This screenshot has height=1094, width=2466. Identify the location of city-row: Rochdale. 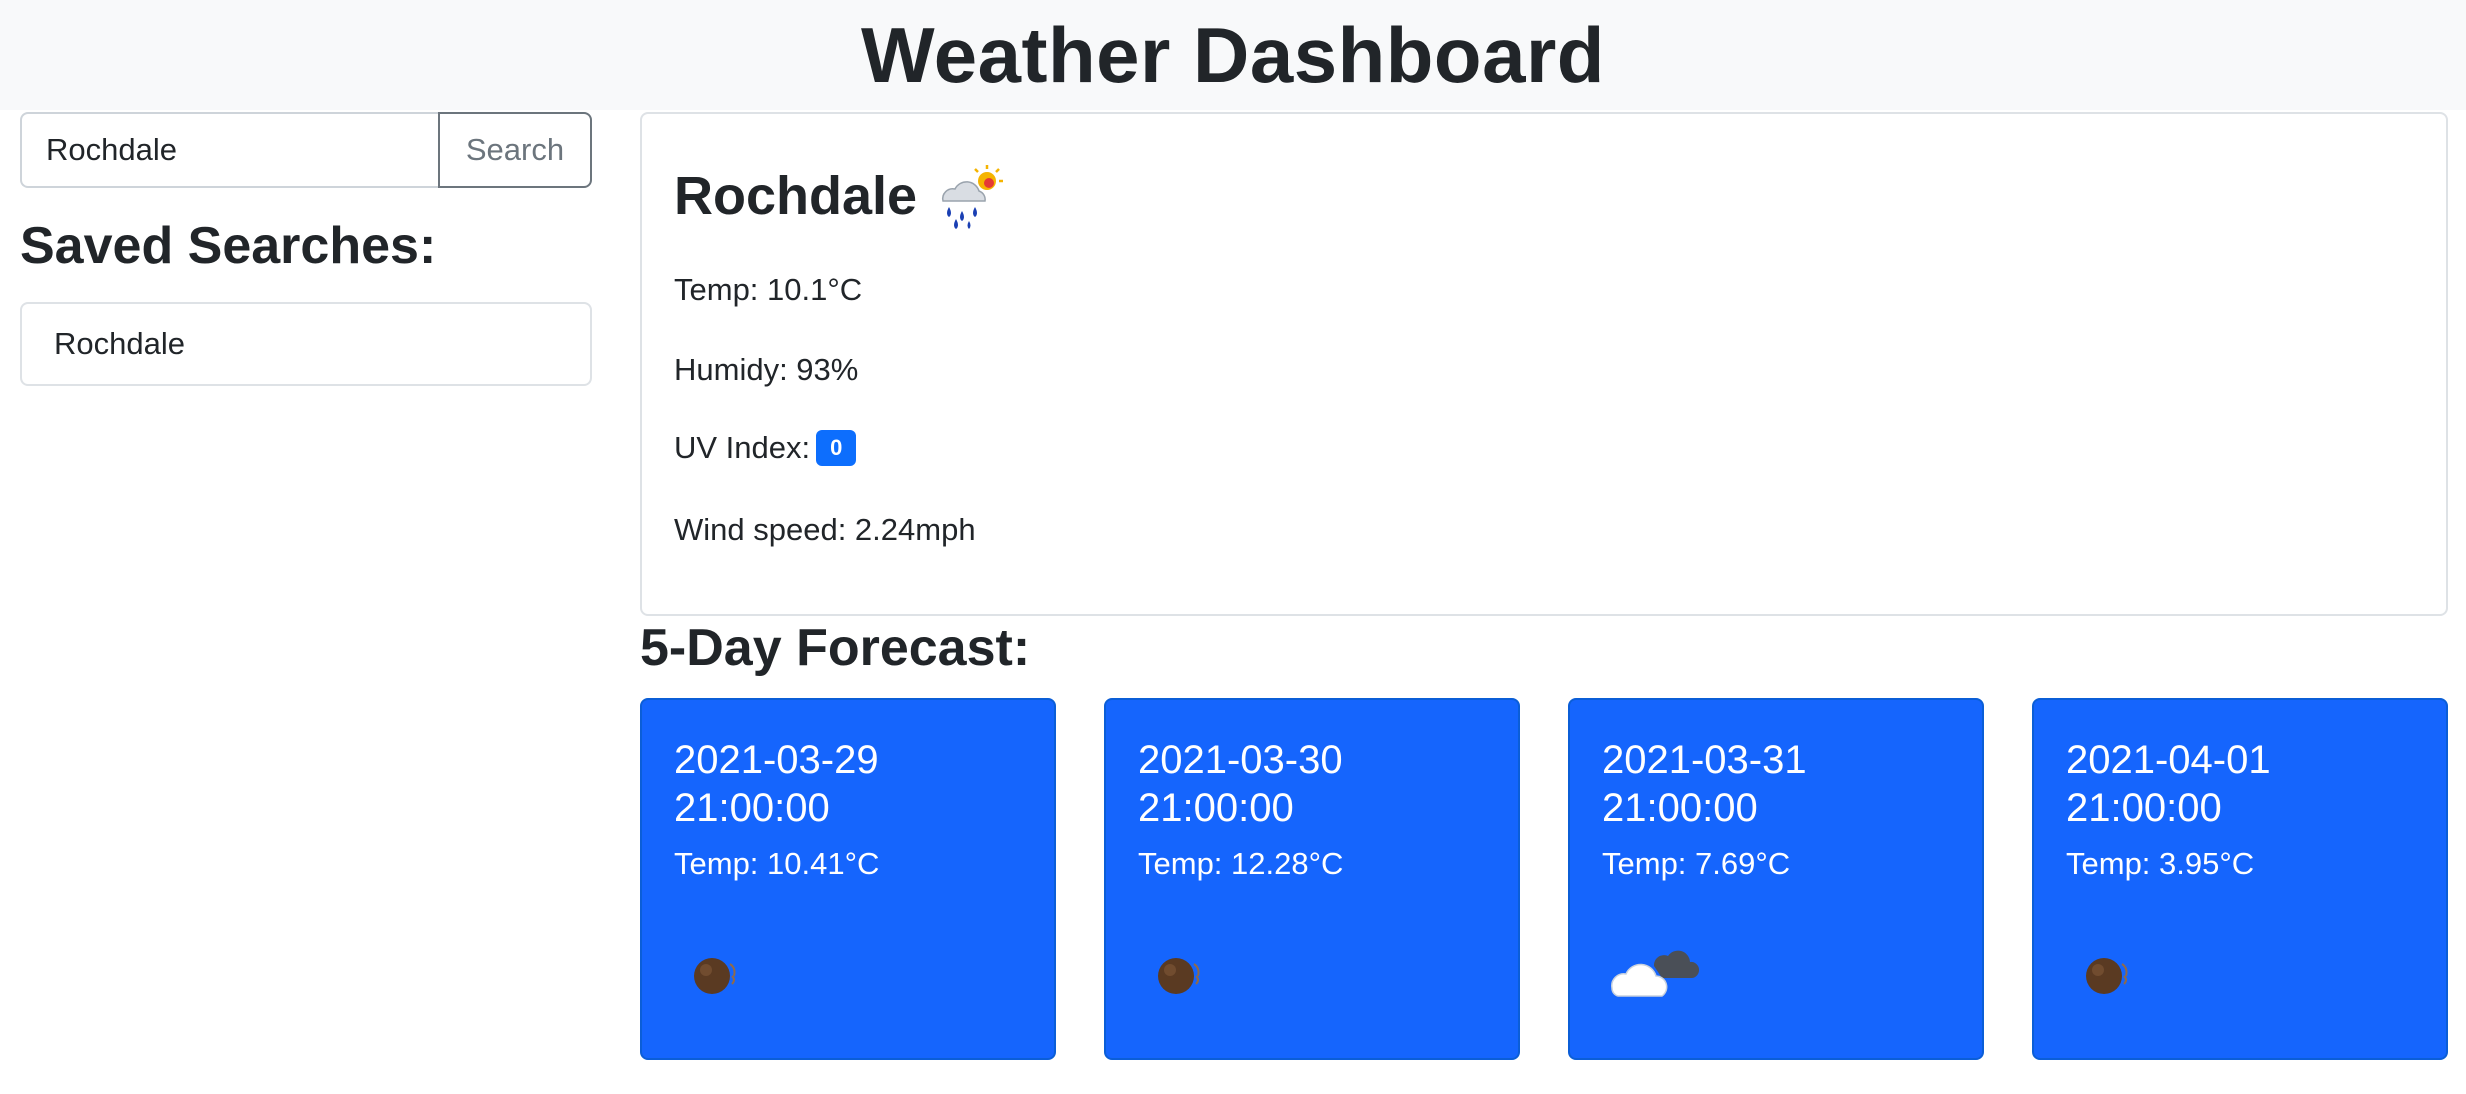
(1544, 196).